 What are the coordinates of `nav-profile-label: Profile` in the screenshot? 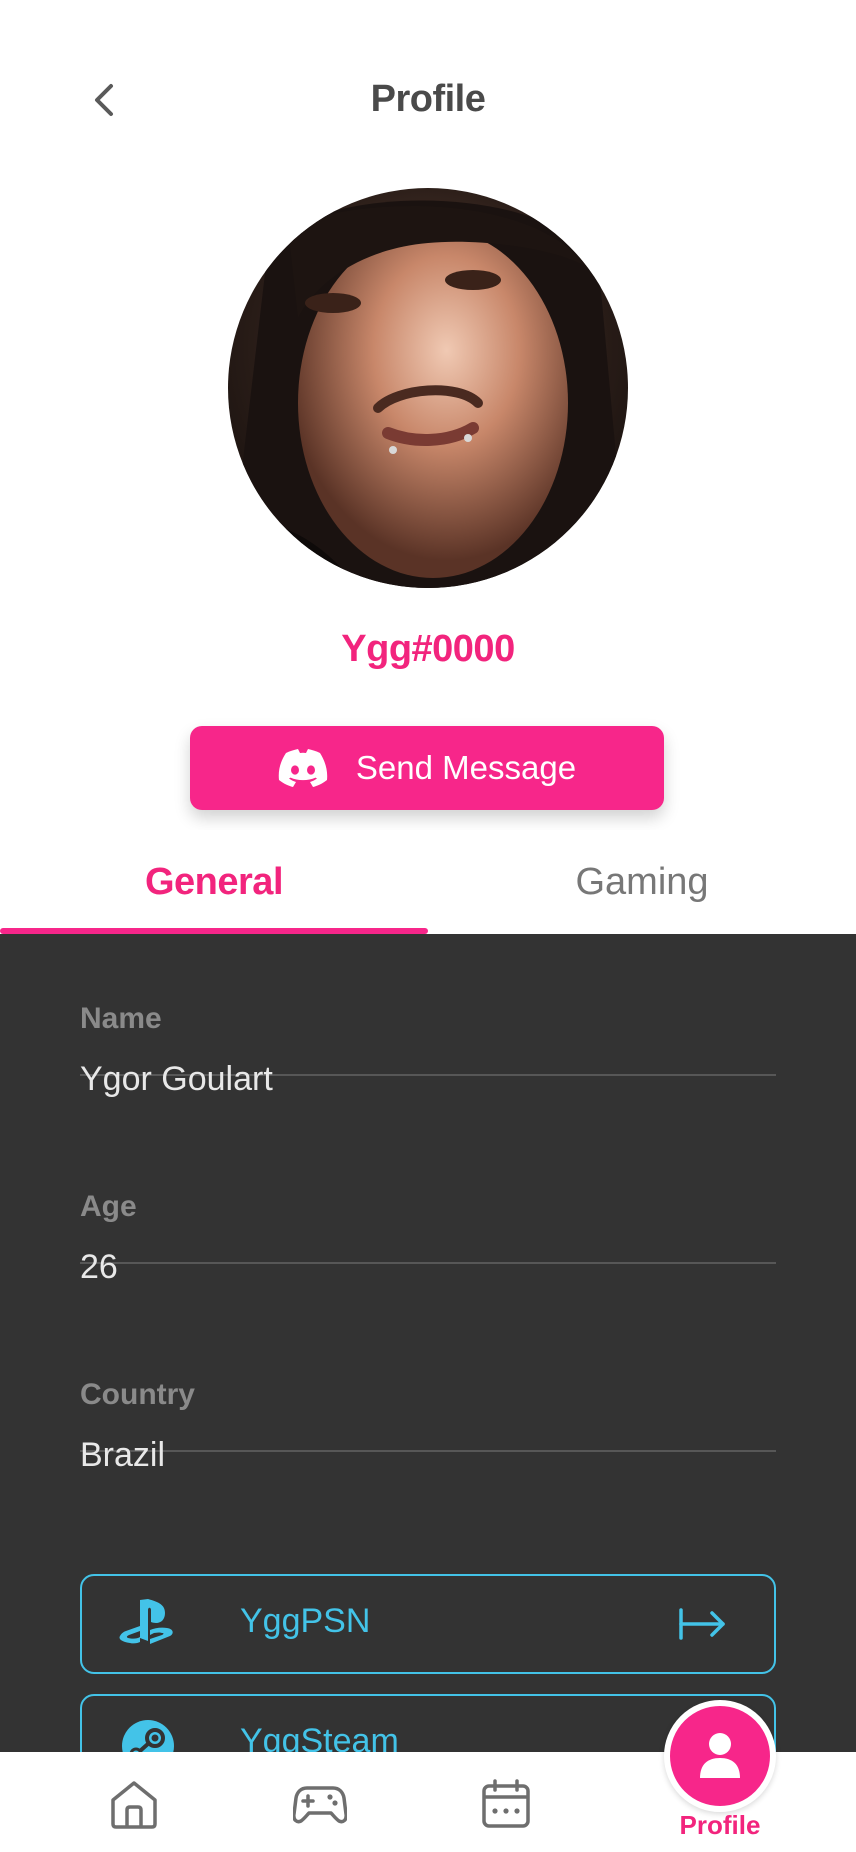 It's located at (720, 1825).